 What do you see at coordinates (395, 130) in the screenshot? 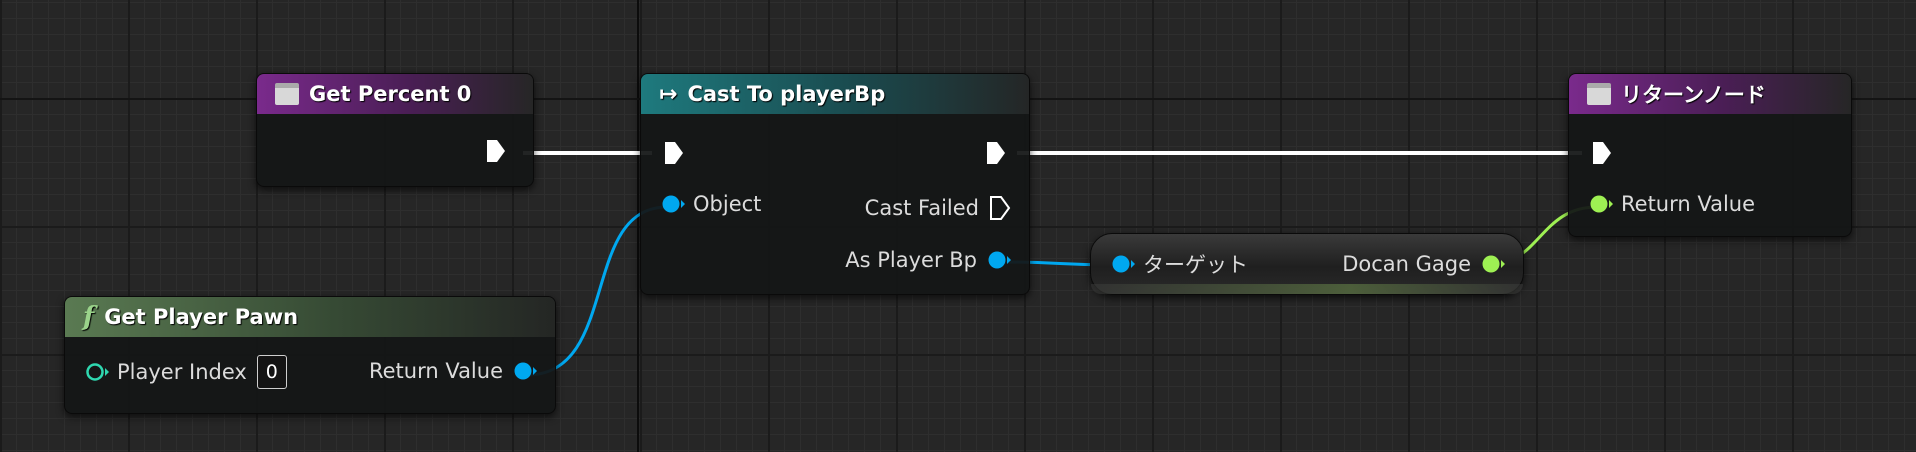
I see `get-percent-node: Get Percent 0` at bounding box center [395, 130].